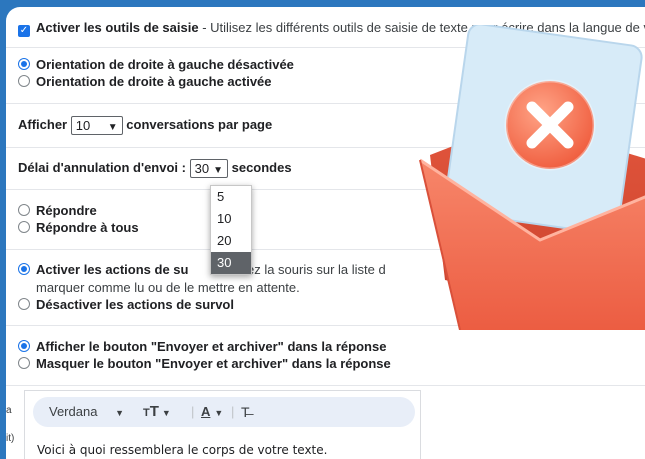 The height and width of the screenshot is (459, 645). I want to click on reply-all-label: Répondre à tous, so click(87, 227).